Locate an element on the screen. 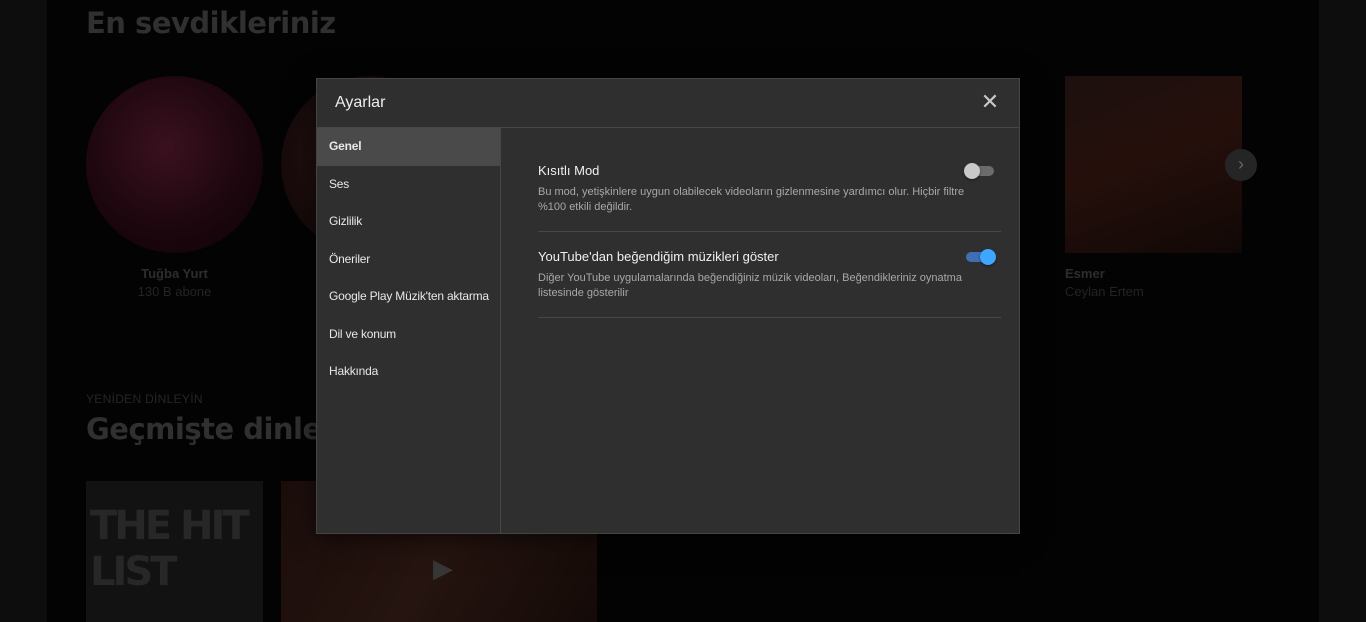 The height and width of the screenshot is (622, 1366). close-icon: ✕ is located at coordinates (990, 102).